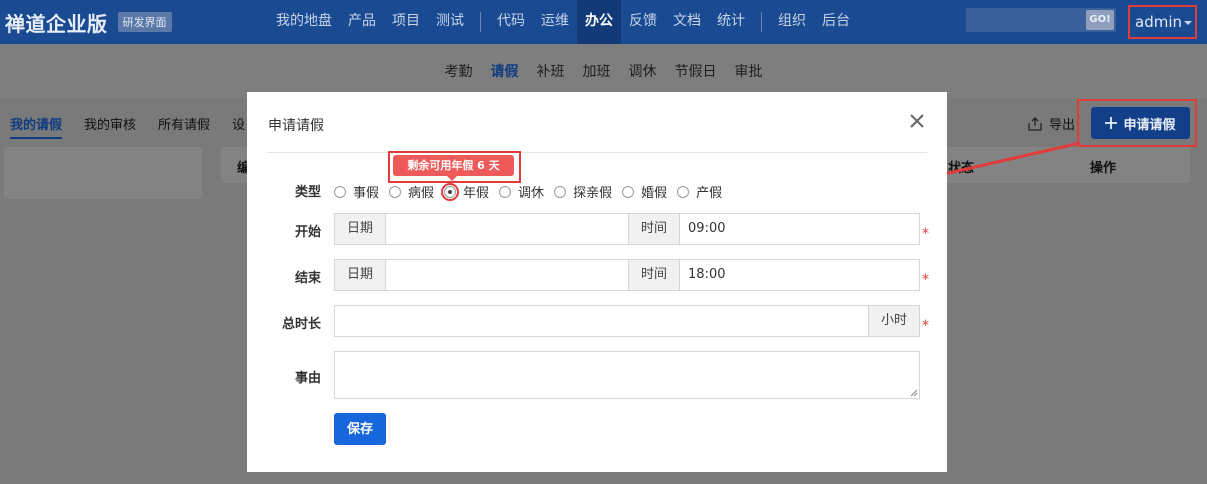 Image resolution: width=1207 pixels, height=484 pixels. I want to click on type-label: 类型, so click(307, 192).